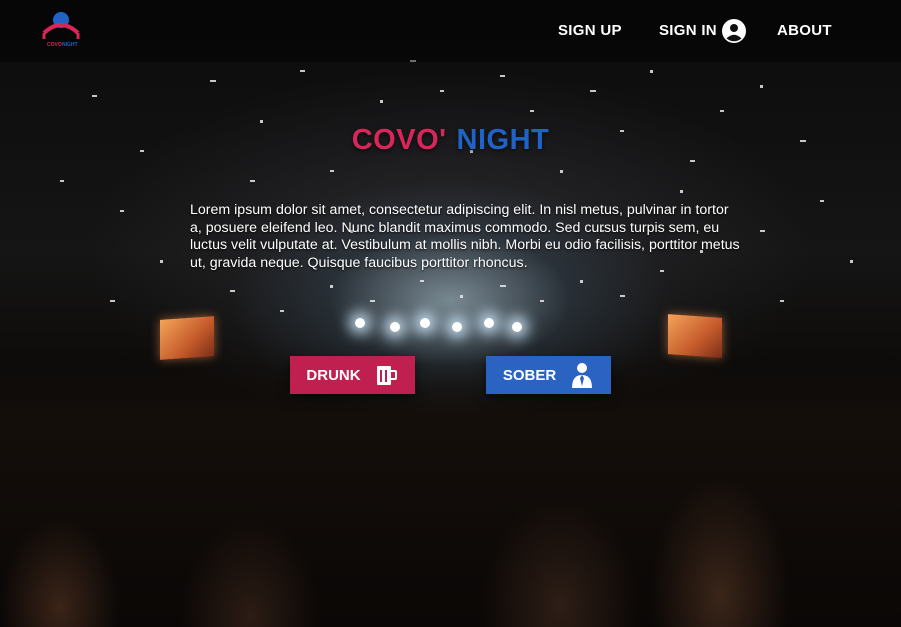 The image size is (901, 627). I want to click on hero-title: COVO' NIGHT, so click(450, 140).